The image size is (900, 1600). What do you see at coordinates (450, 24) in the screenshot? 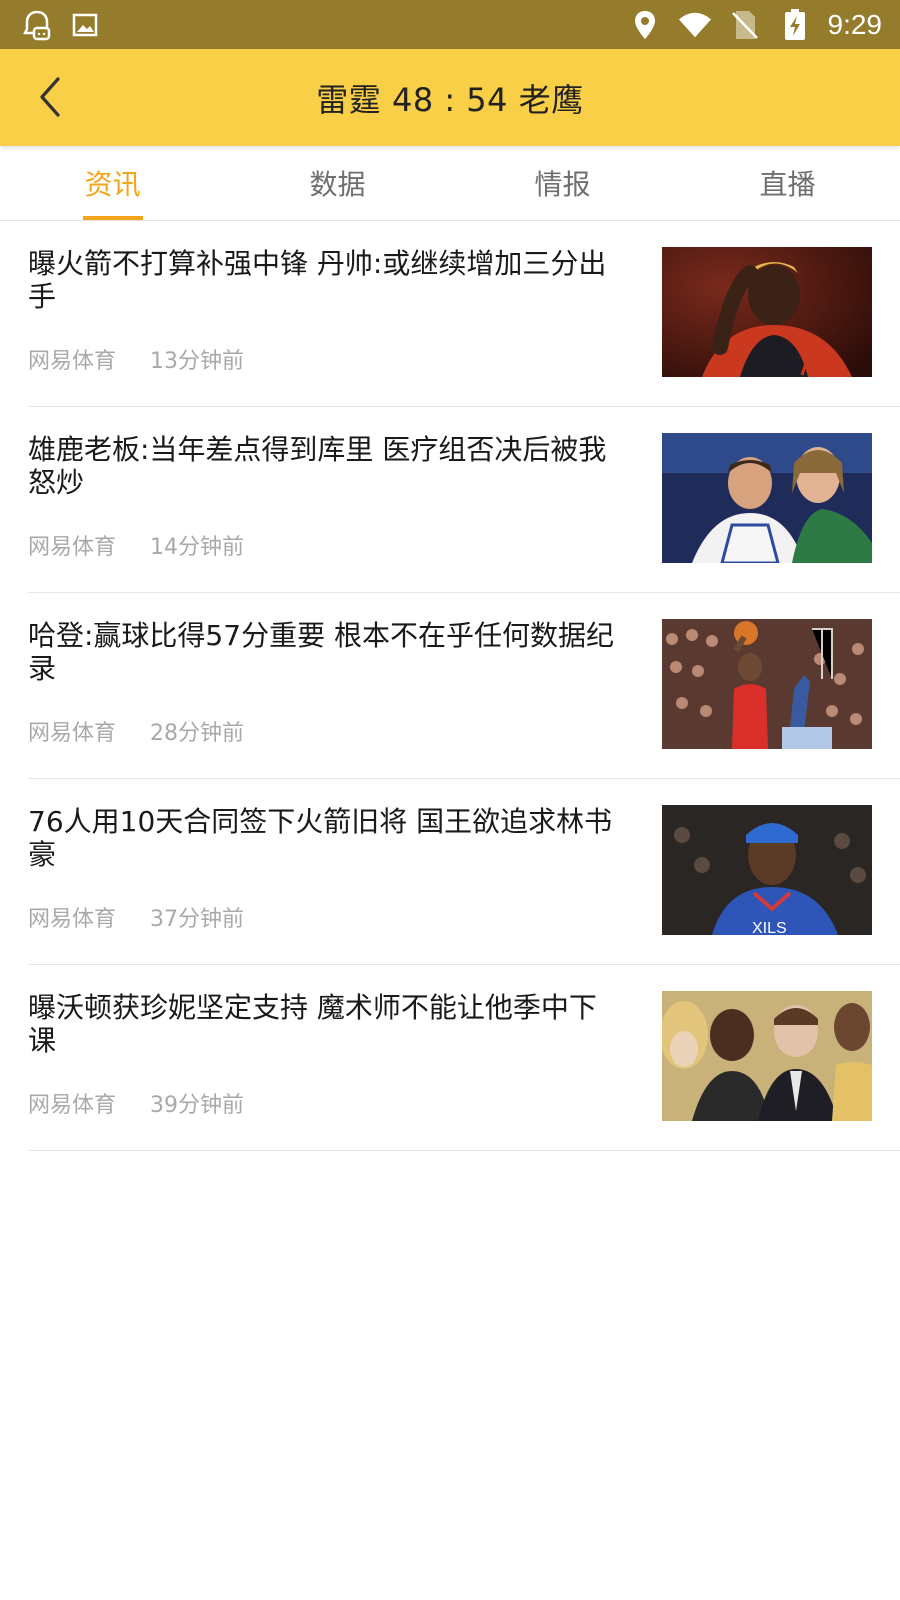
I see `status-bar: 9:29` at bounding box center [450, 24].